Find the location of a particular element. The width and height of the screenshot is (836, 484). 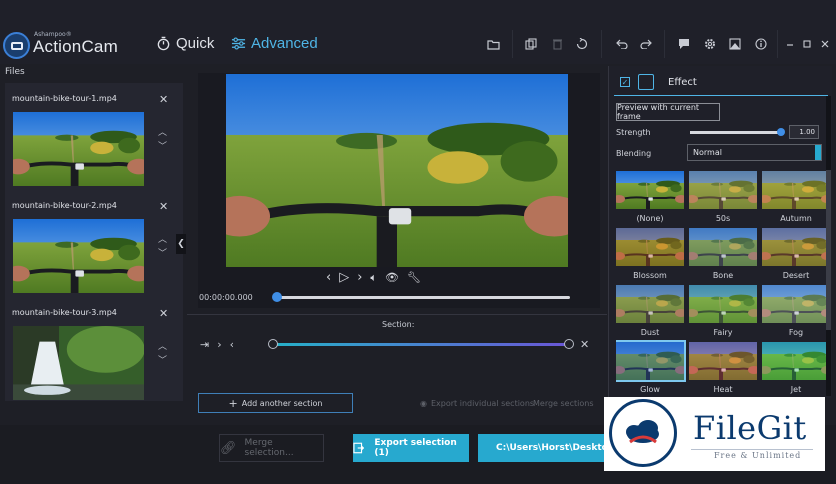

video-thumbnail is located at coordinates (78, 363).